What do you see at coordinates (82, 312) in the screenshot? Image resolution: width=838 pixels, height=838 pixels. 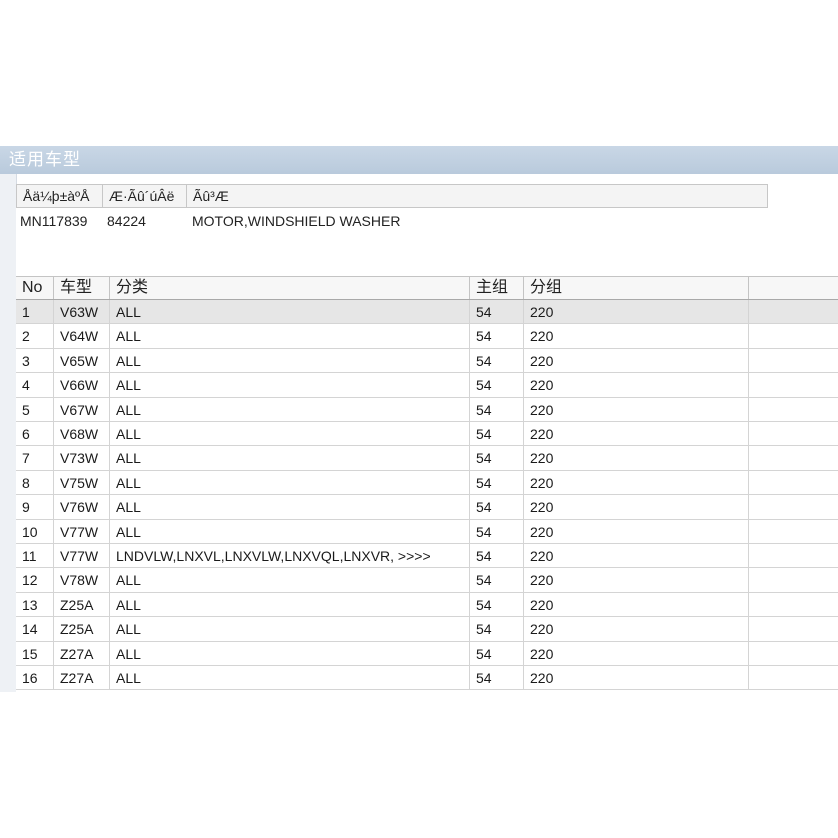 I see `row-model: V63W` at bounding box center [82, 312].